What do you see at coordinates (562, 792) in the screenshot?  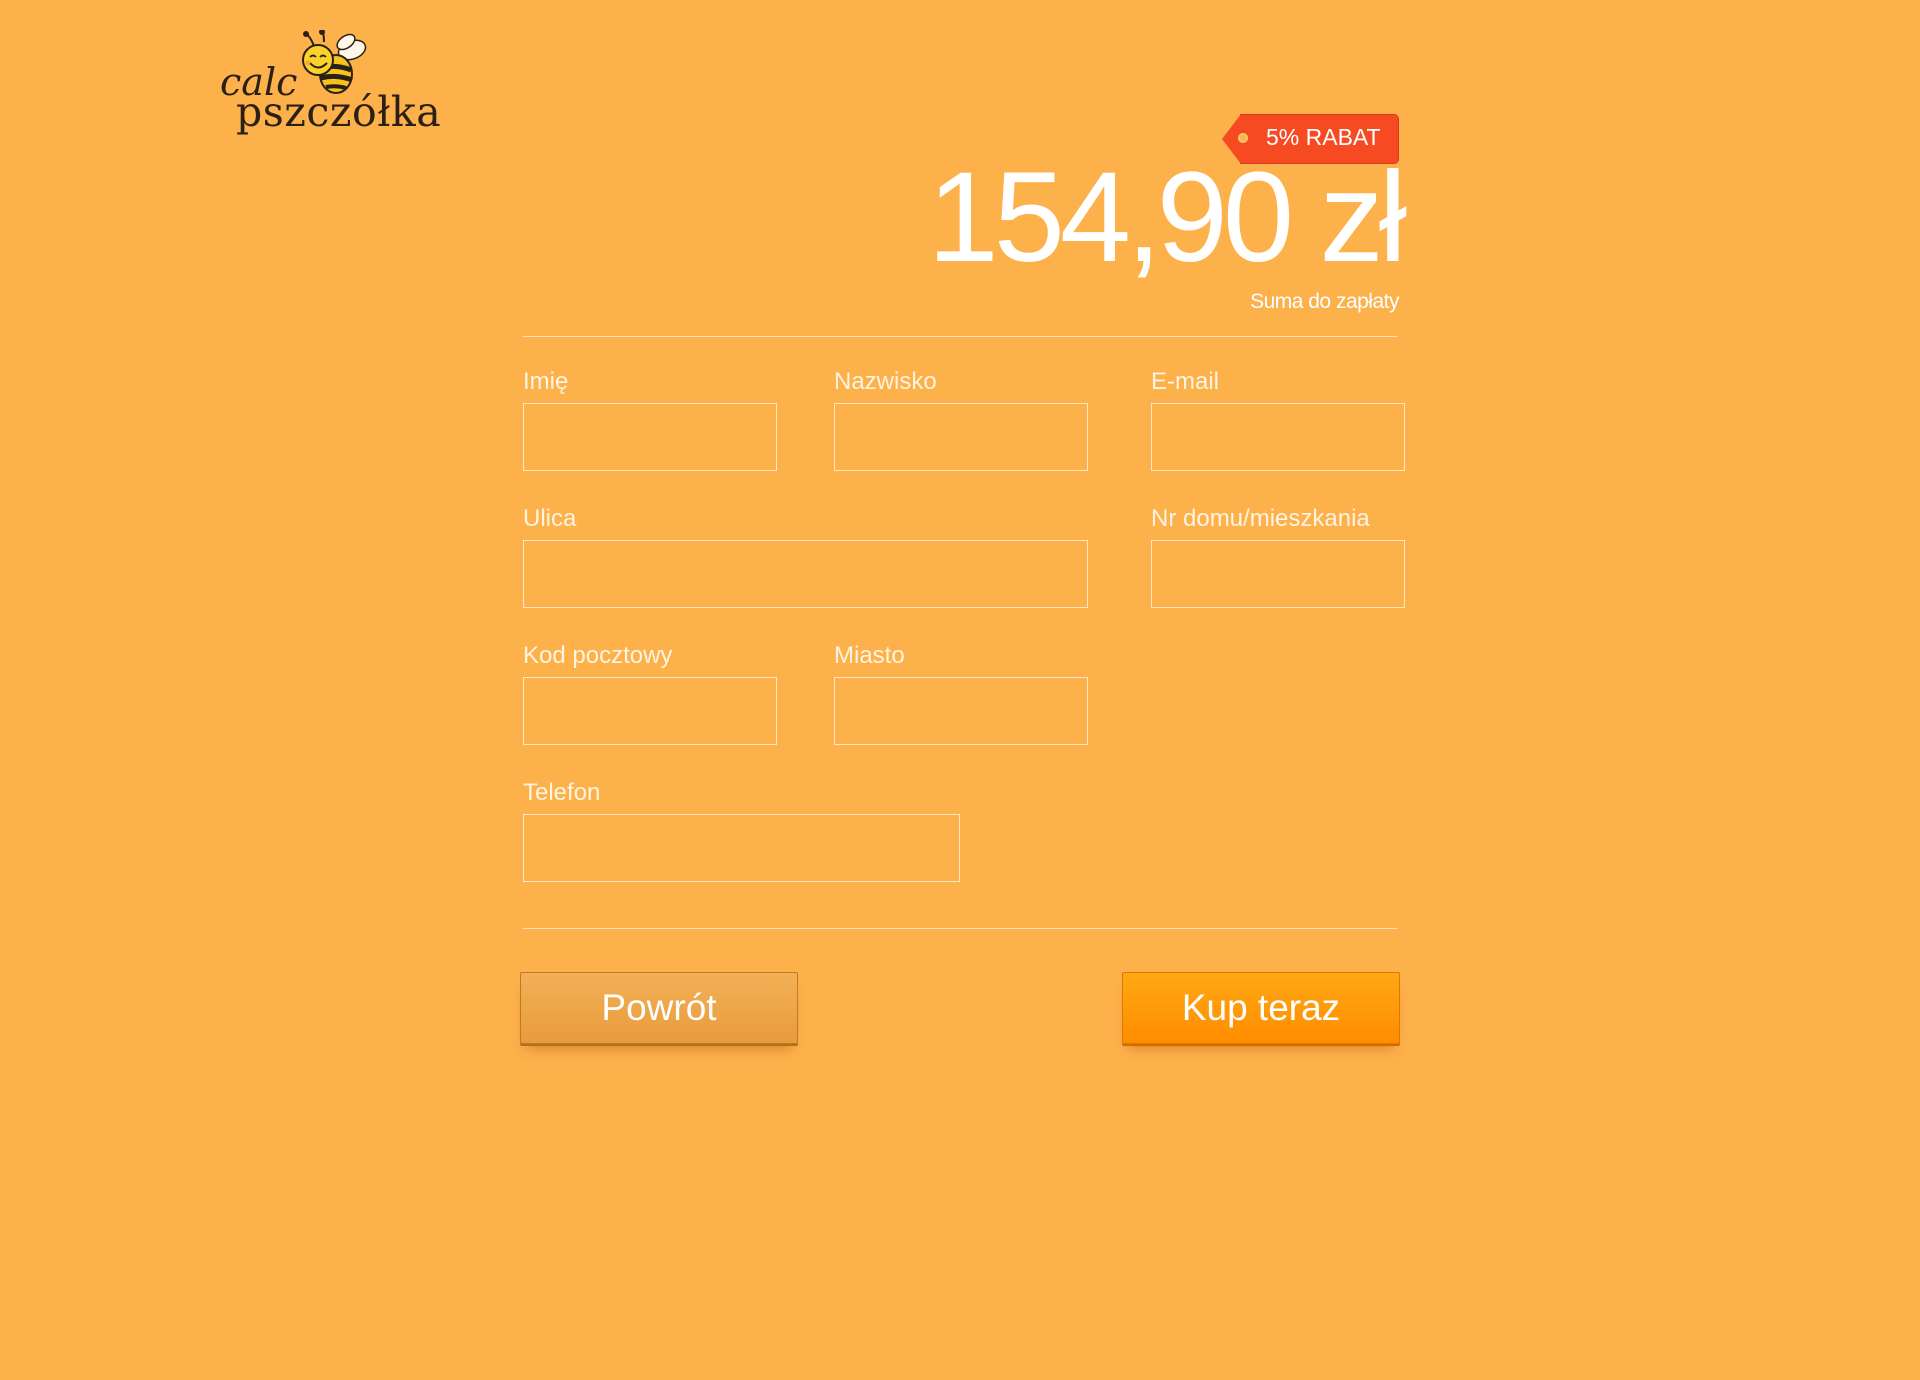 I see `phone-label: Telefon` at bounding box center [562, 792].